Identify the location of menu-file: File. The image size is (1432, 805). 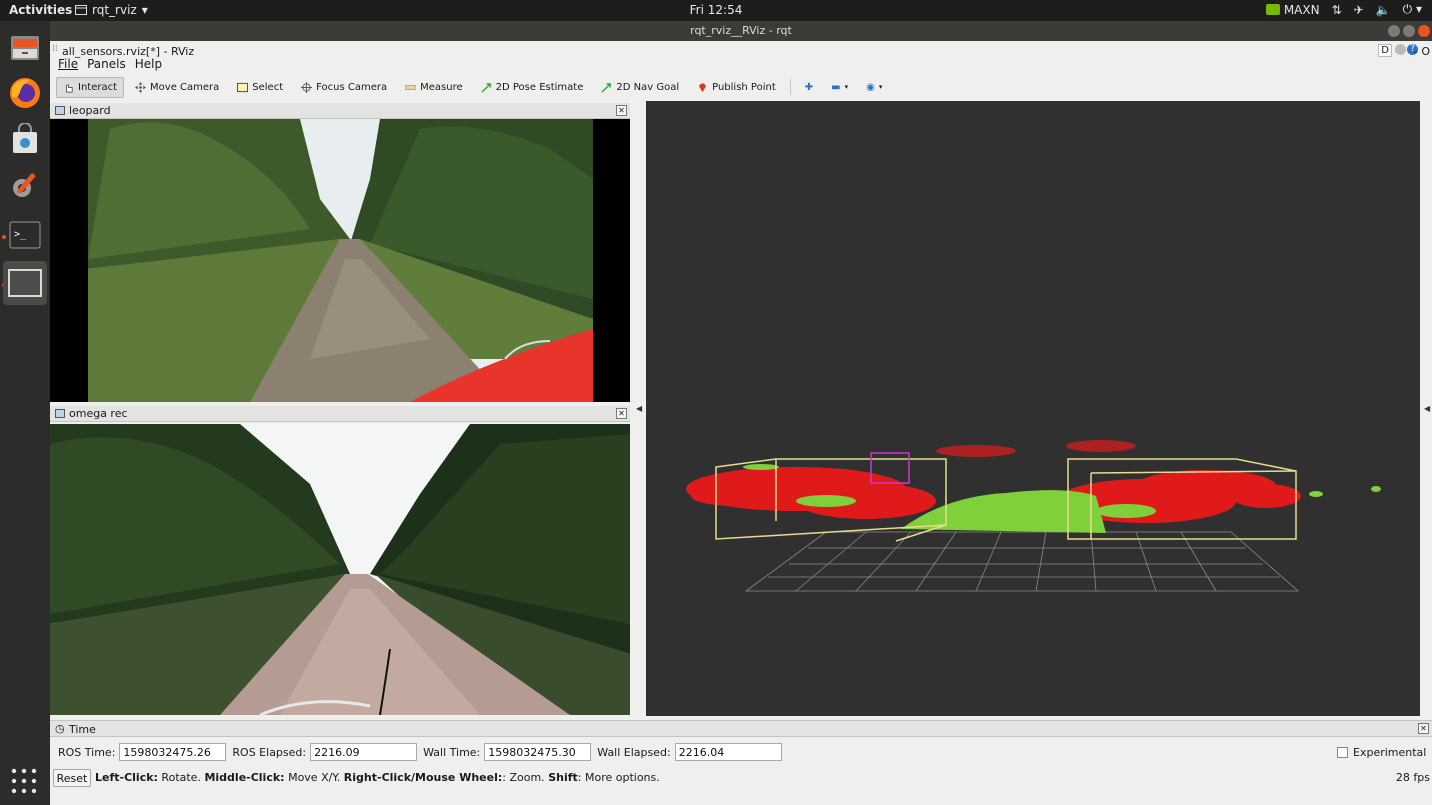
(68, 64).